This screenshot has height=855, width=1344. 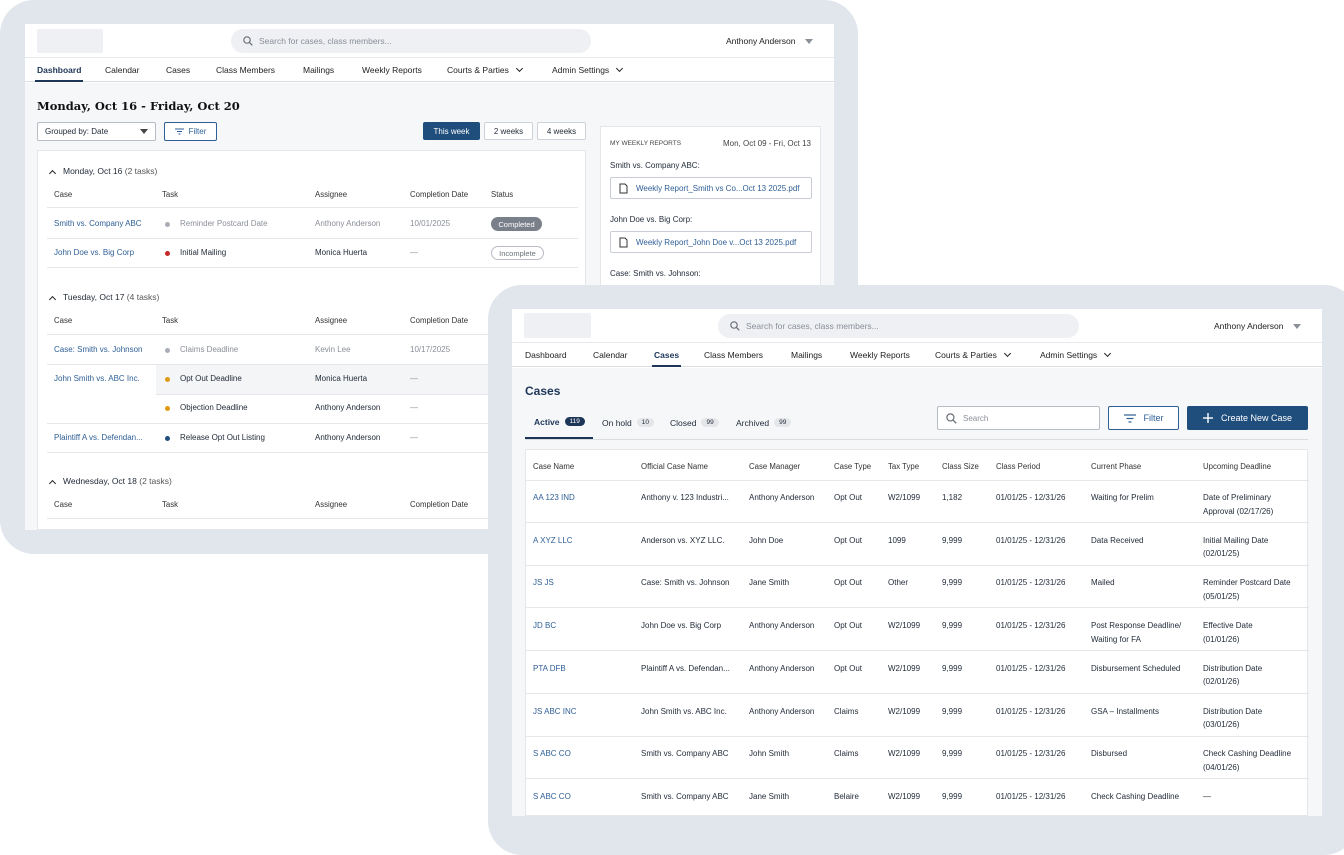 I want to click on official-case-name: John Smith vs. ABC Inc., so click(x=684, y=711).